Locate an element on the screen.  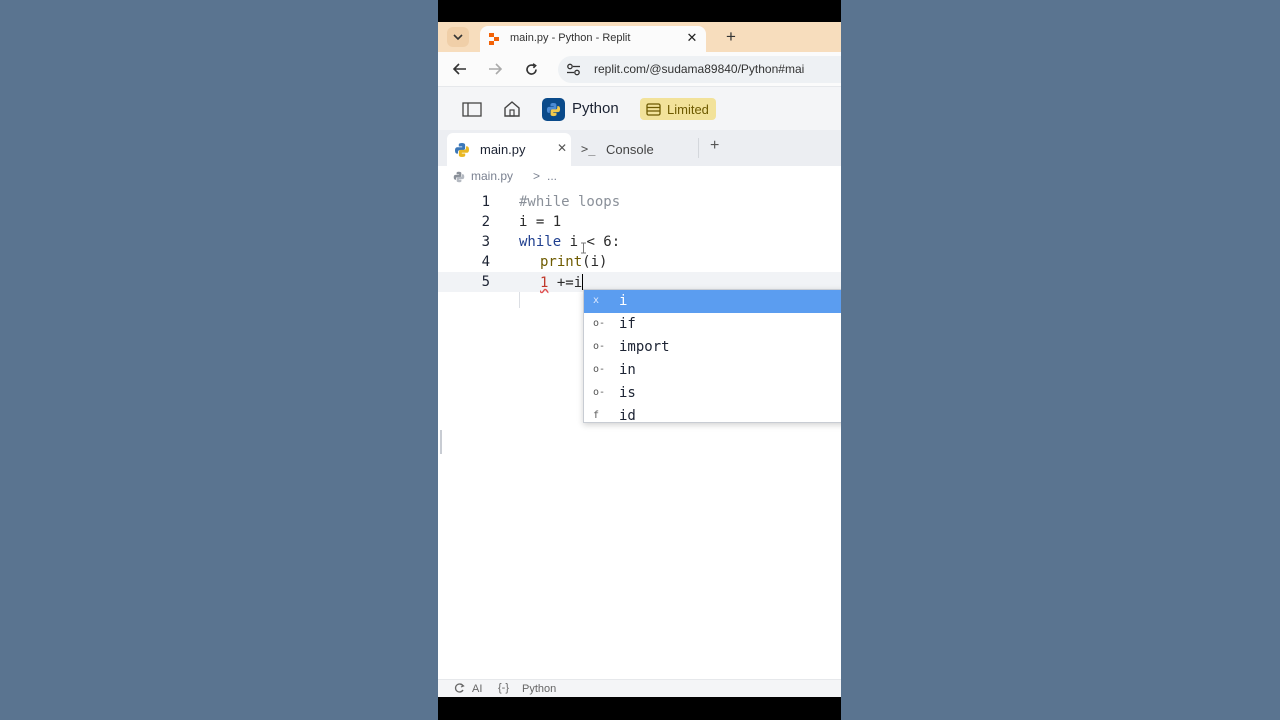
browser-tab-title: main.py - Python - Replit is located at coordinates (570, 38).